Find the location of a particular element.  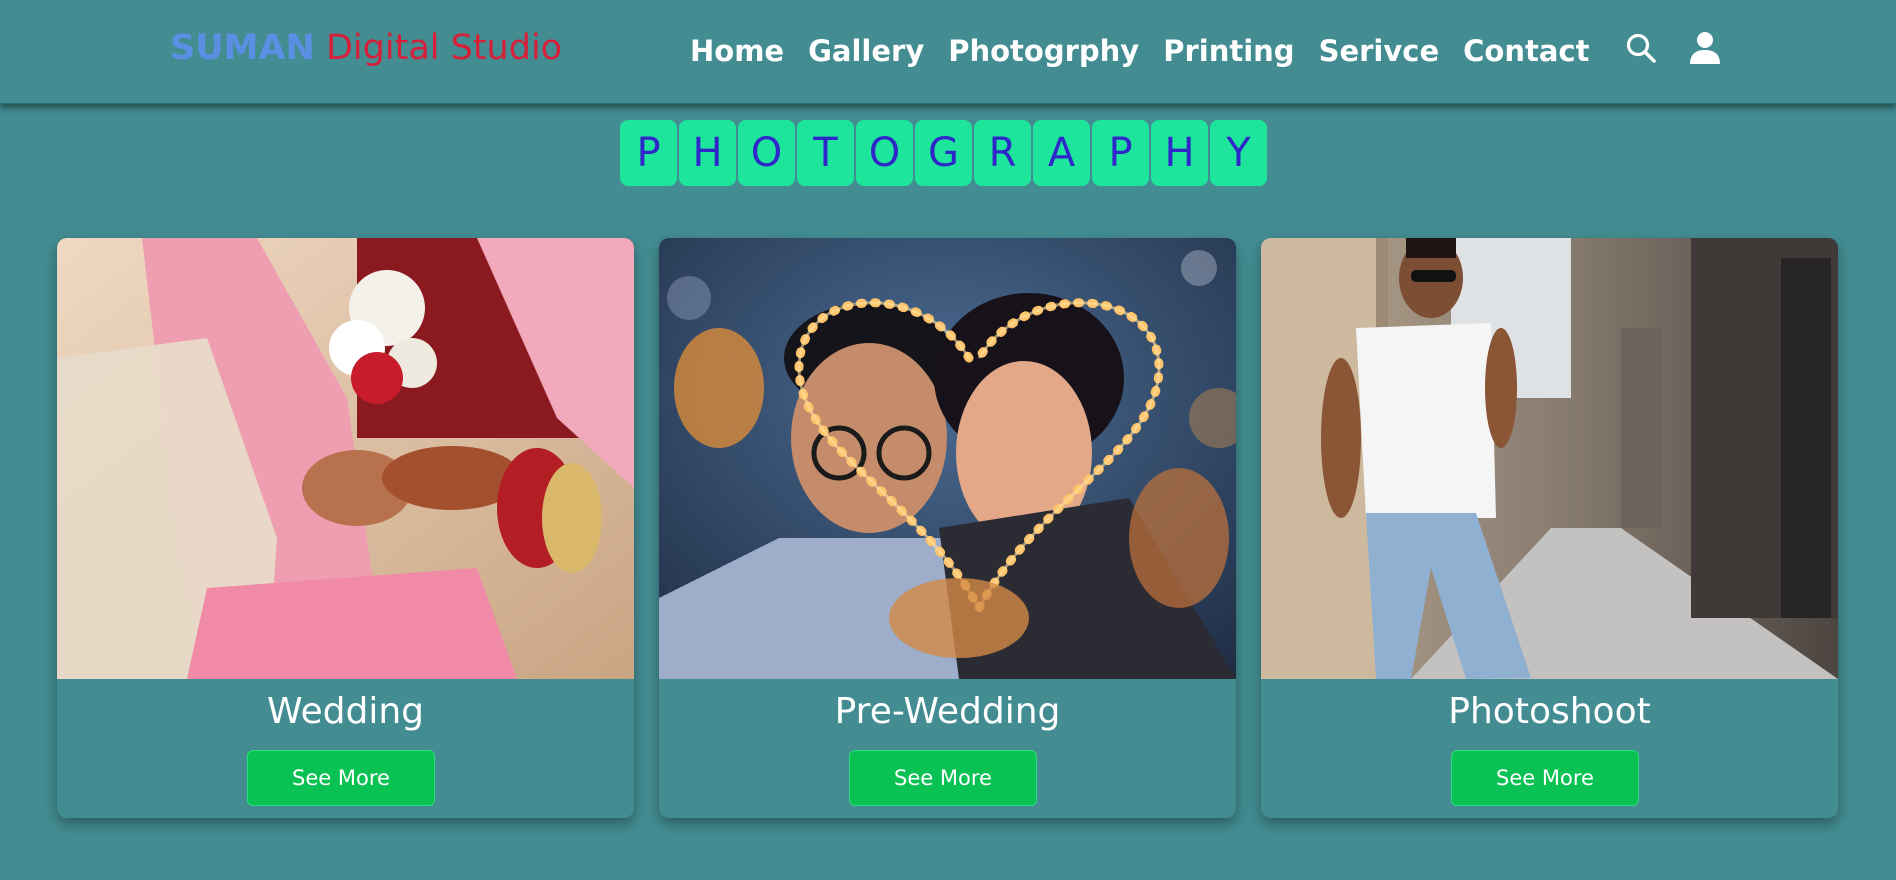

card-title: Pre-Wedding is located at coordinates (947, 711).